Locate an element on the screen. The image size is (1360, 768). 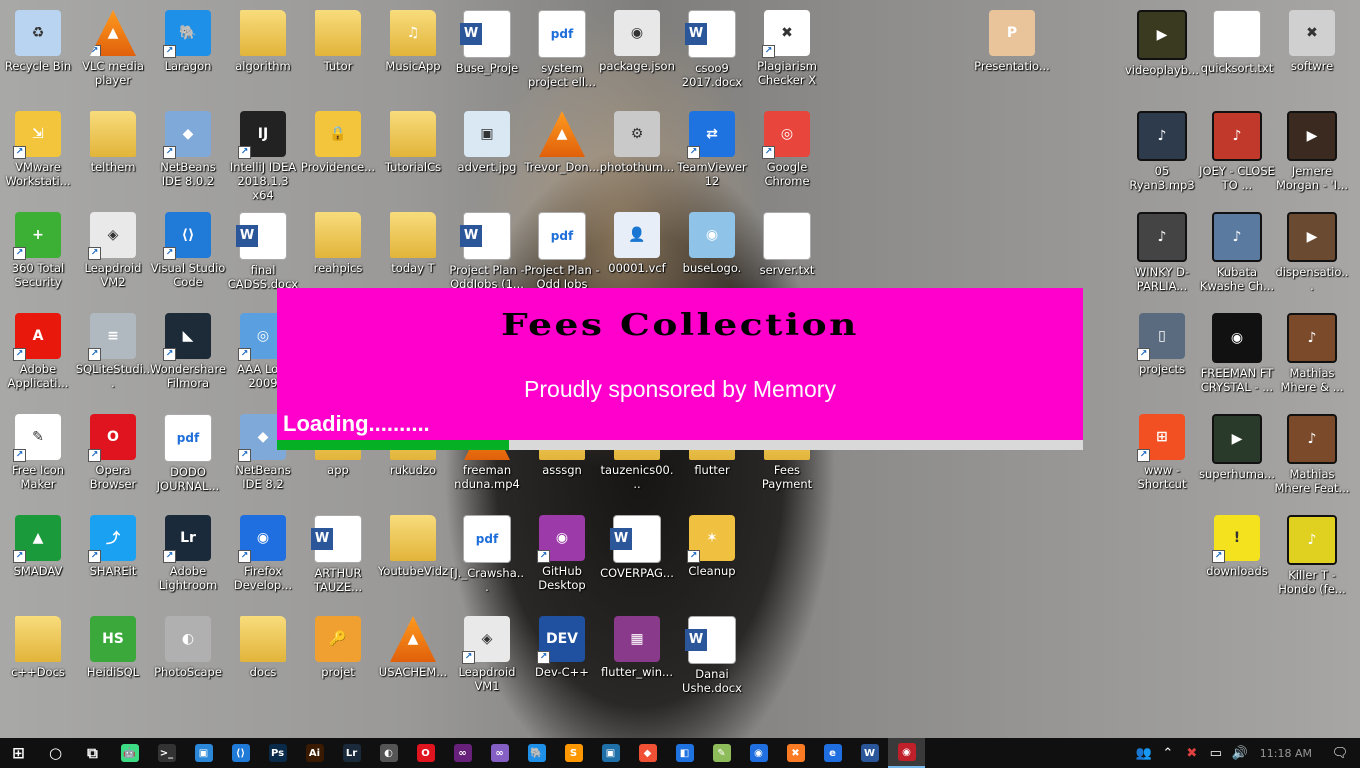
taskbar-java-app-icon: ◉ is located at coordinates (906, 753).